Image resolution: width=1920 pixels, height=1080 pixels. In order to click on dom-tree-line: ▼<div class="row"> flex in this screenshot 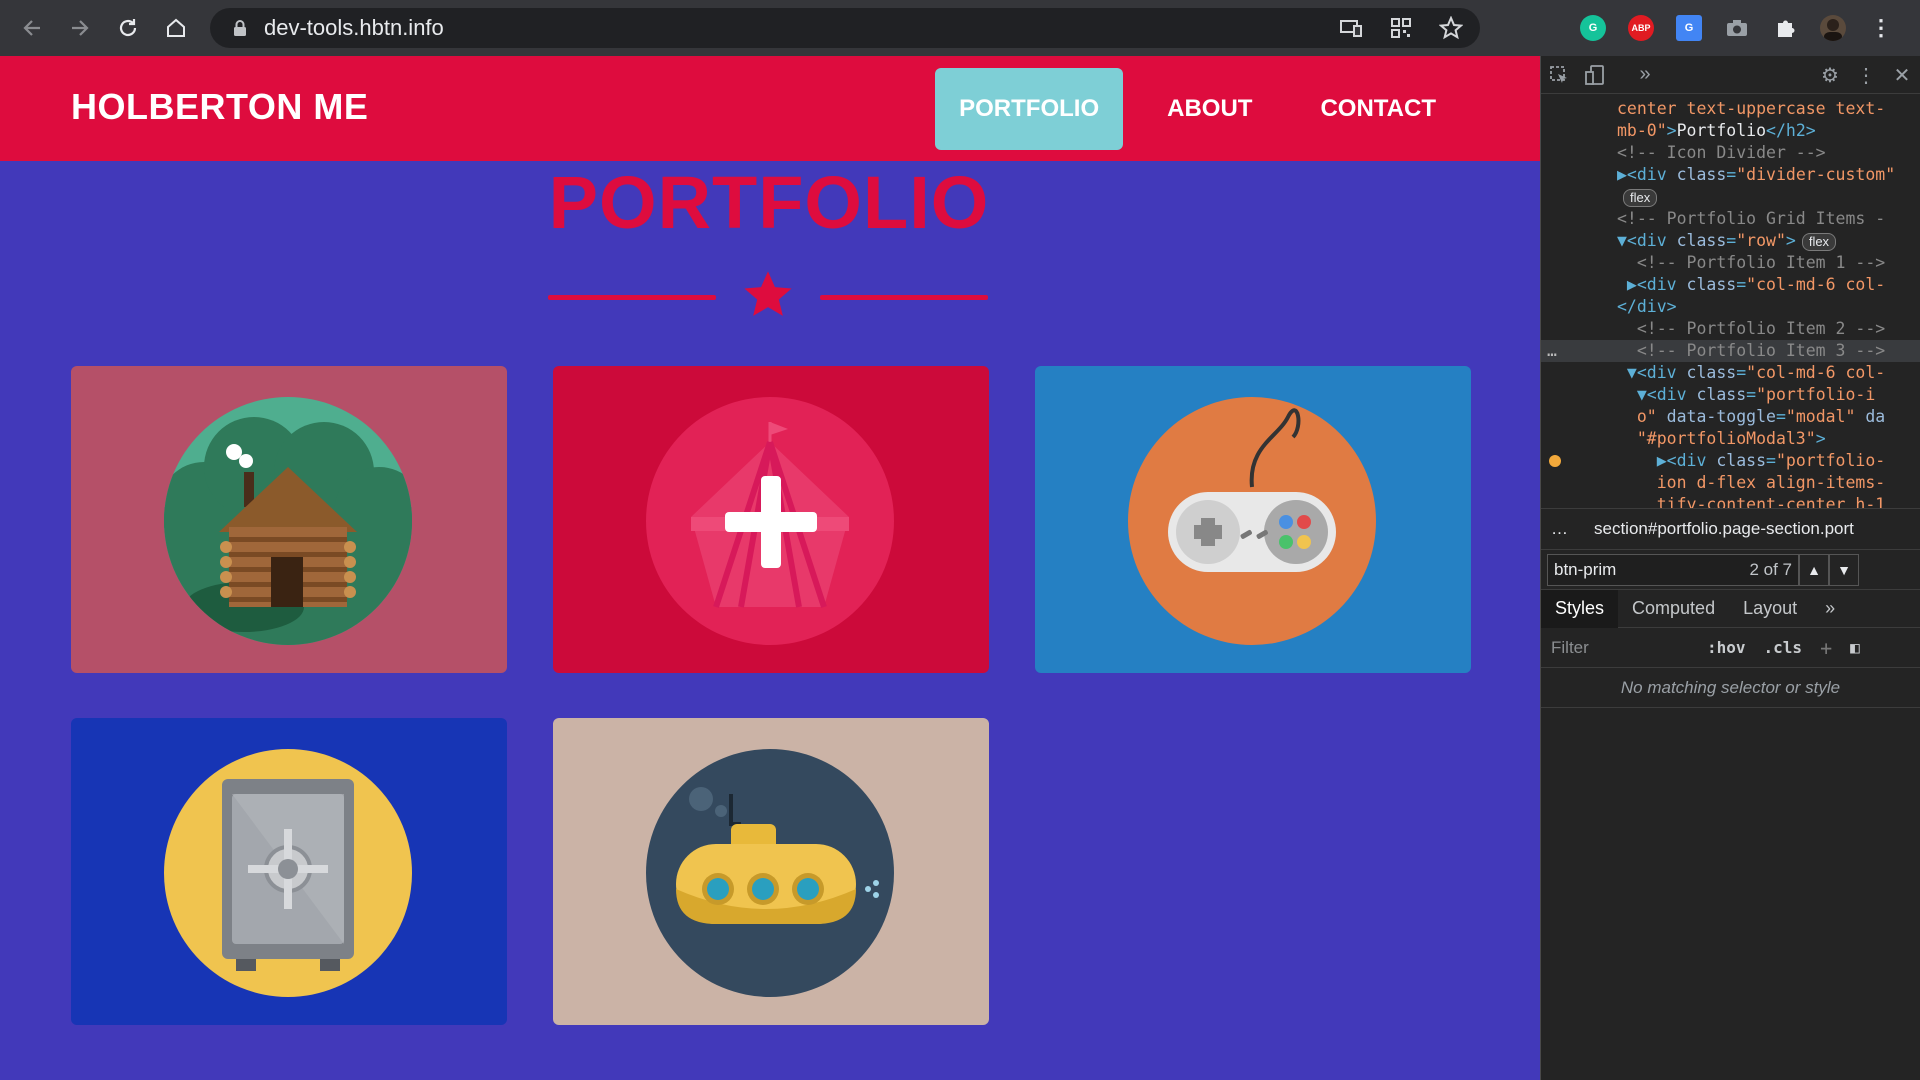, I will do `click(1730, 241)`.